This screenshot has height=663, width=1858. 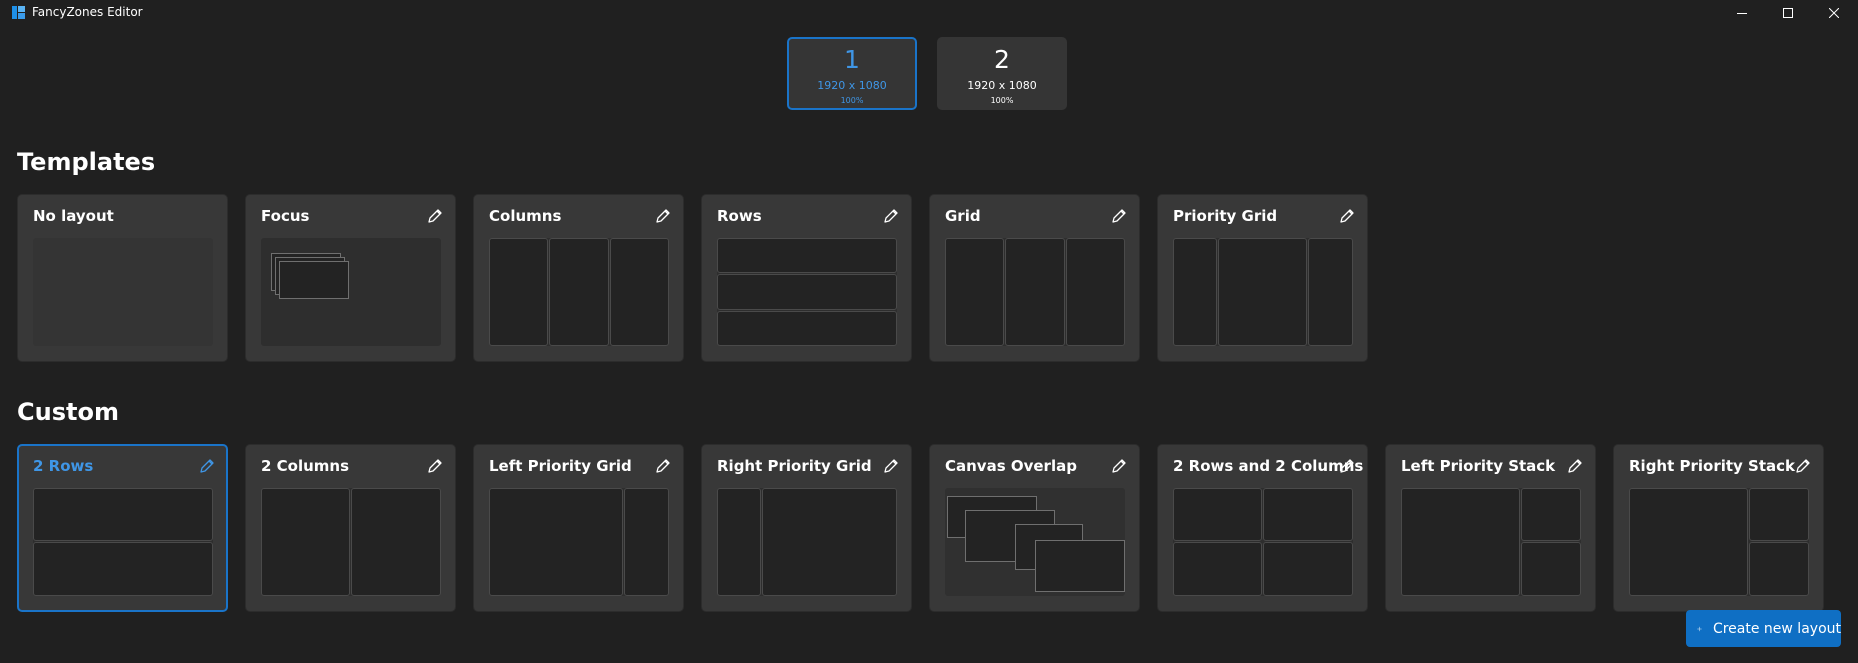 I want to click on template-card-no-layout: No layout, so click(x=122, y=278).